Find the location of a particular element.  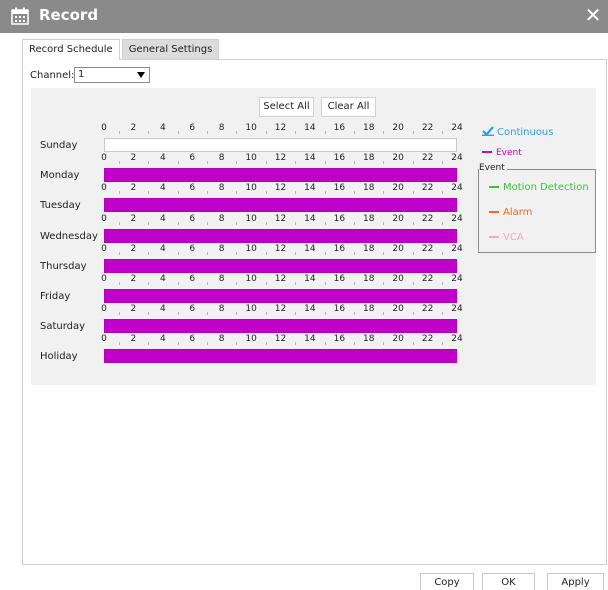

calendar-icon is located at coordinates (20, 16).